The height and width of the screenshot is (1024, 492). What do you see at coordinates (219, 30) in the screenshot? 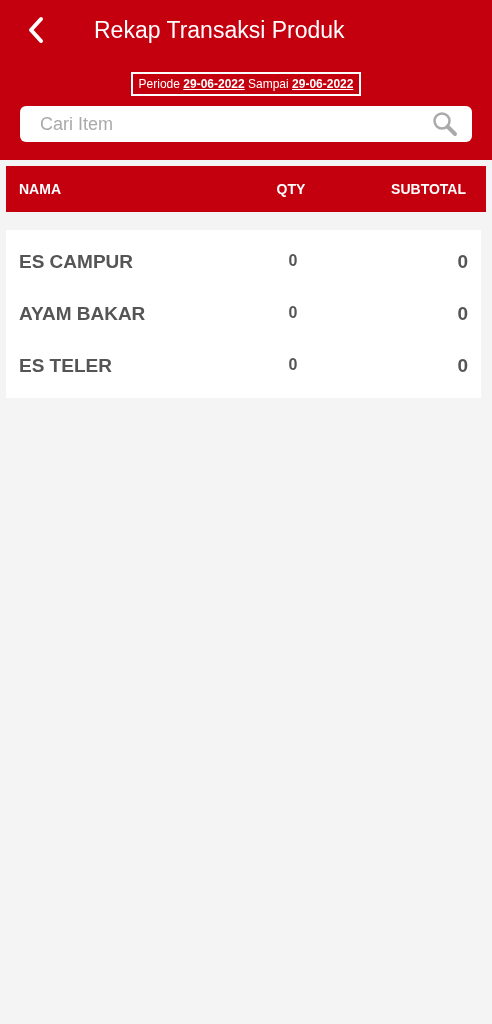
I see `page-title: Rekap Transaksi Produk` at bounding box center [219, 30].